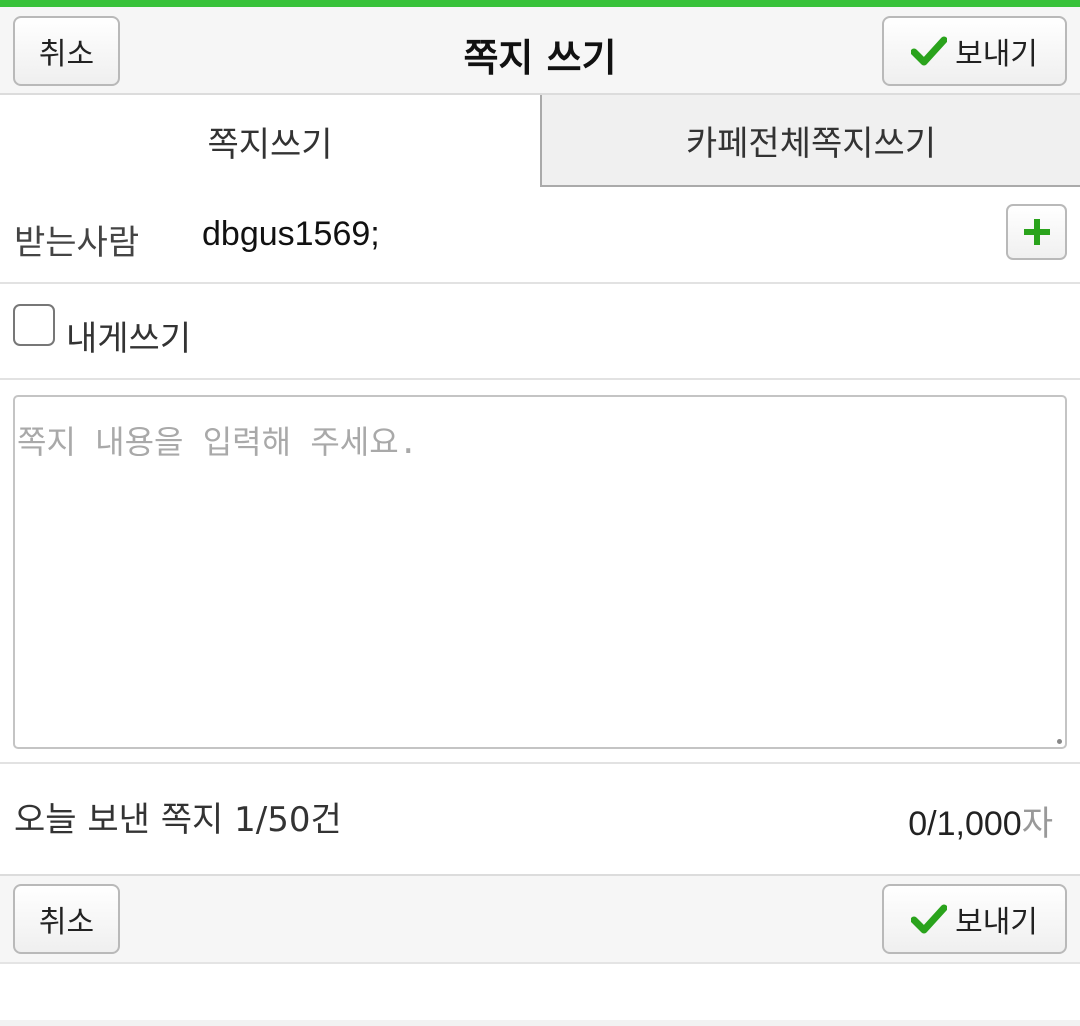 The height and width of the screenshot is (1026, 1080). I want to click on header-bar: 취소 쪽지 쓰기 보내기, so click(540, 51).